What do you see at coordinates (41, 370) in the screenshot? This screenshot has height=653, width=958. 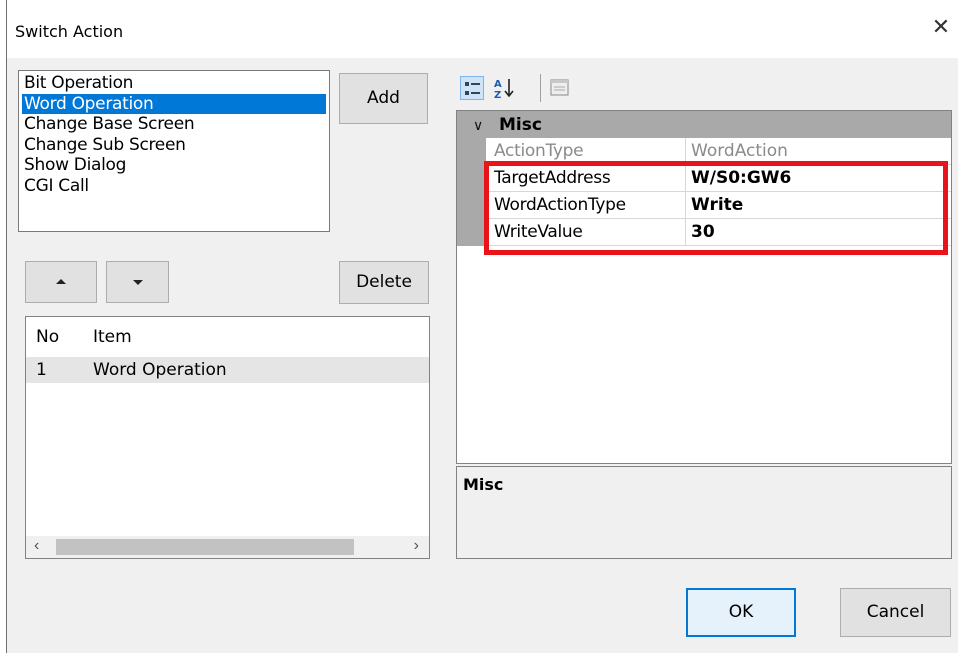 I see `row-no: 1` at bounding box center [41, 370].